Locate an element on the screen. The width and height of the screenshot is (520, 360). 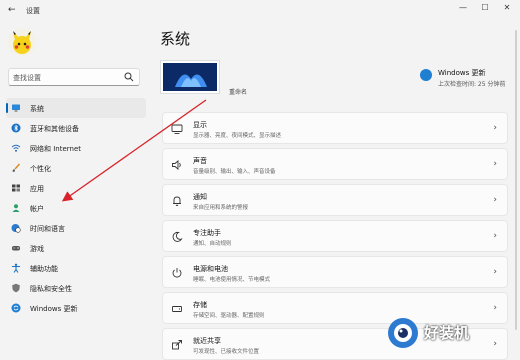
update-title: Windows 更新 is located at coordinates (462, 73).